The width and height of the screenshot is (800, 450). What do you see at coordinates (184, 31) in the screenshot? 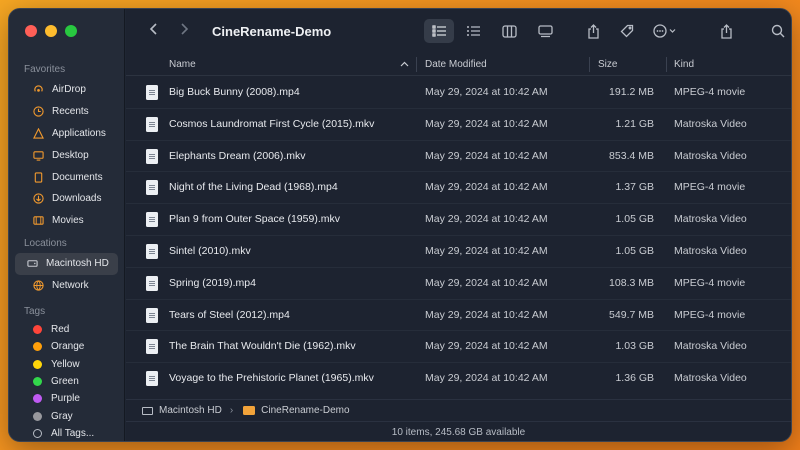
I see `forward-button` at bounding box center [184, 31].